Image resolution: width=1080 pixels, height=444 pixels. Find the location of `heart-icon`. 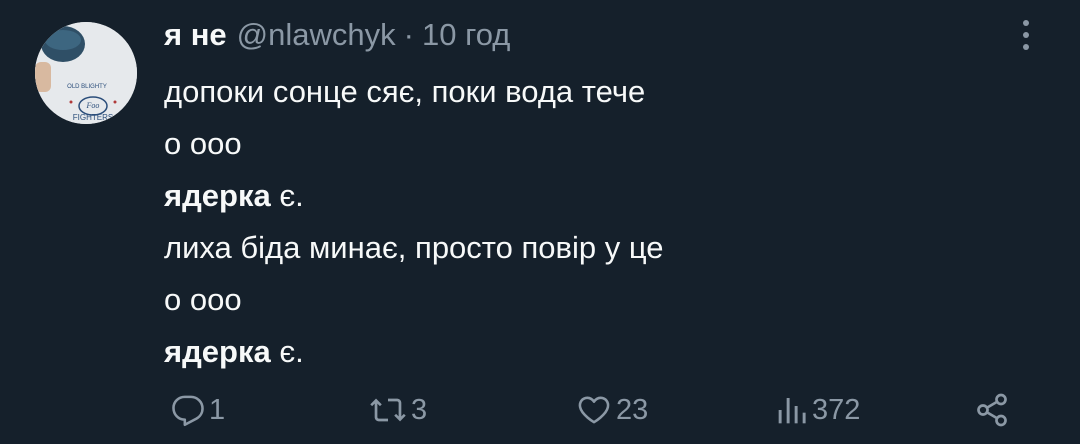

heart-icon is located at coordinates (594, 410).